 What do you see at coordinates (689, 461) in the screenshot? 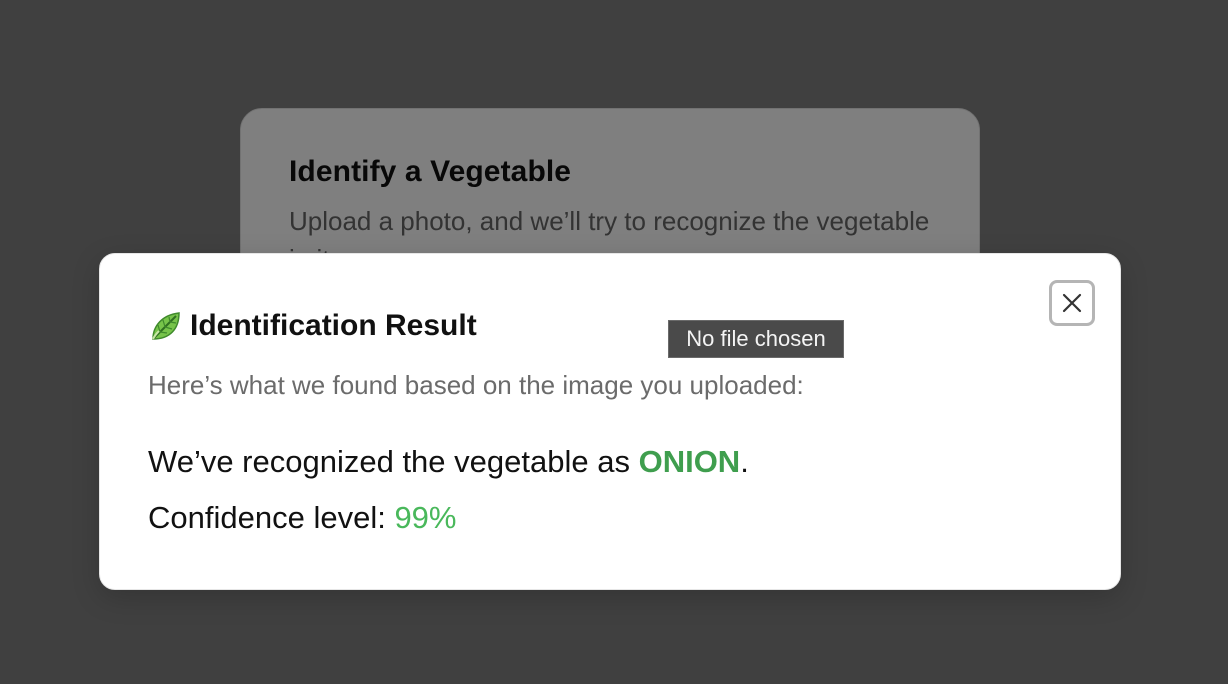
I see `vegetable-name: ONION` at bounding box center [689, 461].